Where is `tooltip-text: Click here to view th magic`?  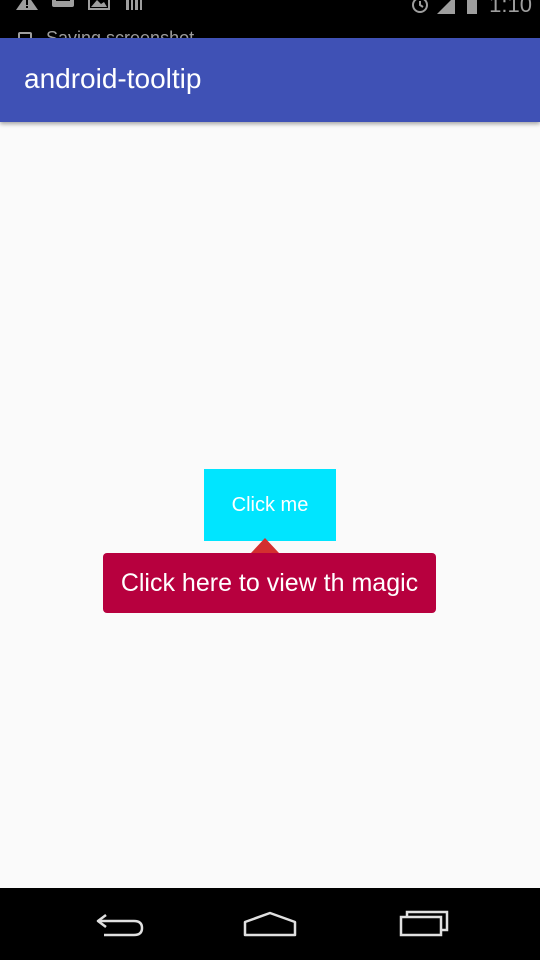
tooltip-text: Click here to view th magic is located at coordinates (269, 582).